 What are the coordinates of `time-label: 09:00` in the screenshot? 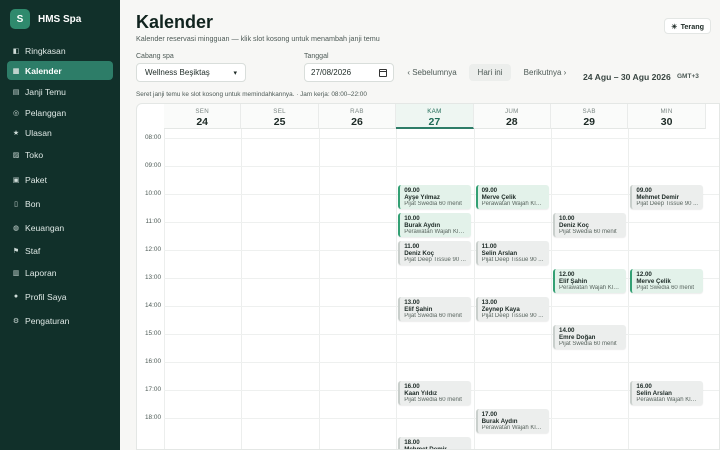 It's located at (153, 165).